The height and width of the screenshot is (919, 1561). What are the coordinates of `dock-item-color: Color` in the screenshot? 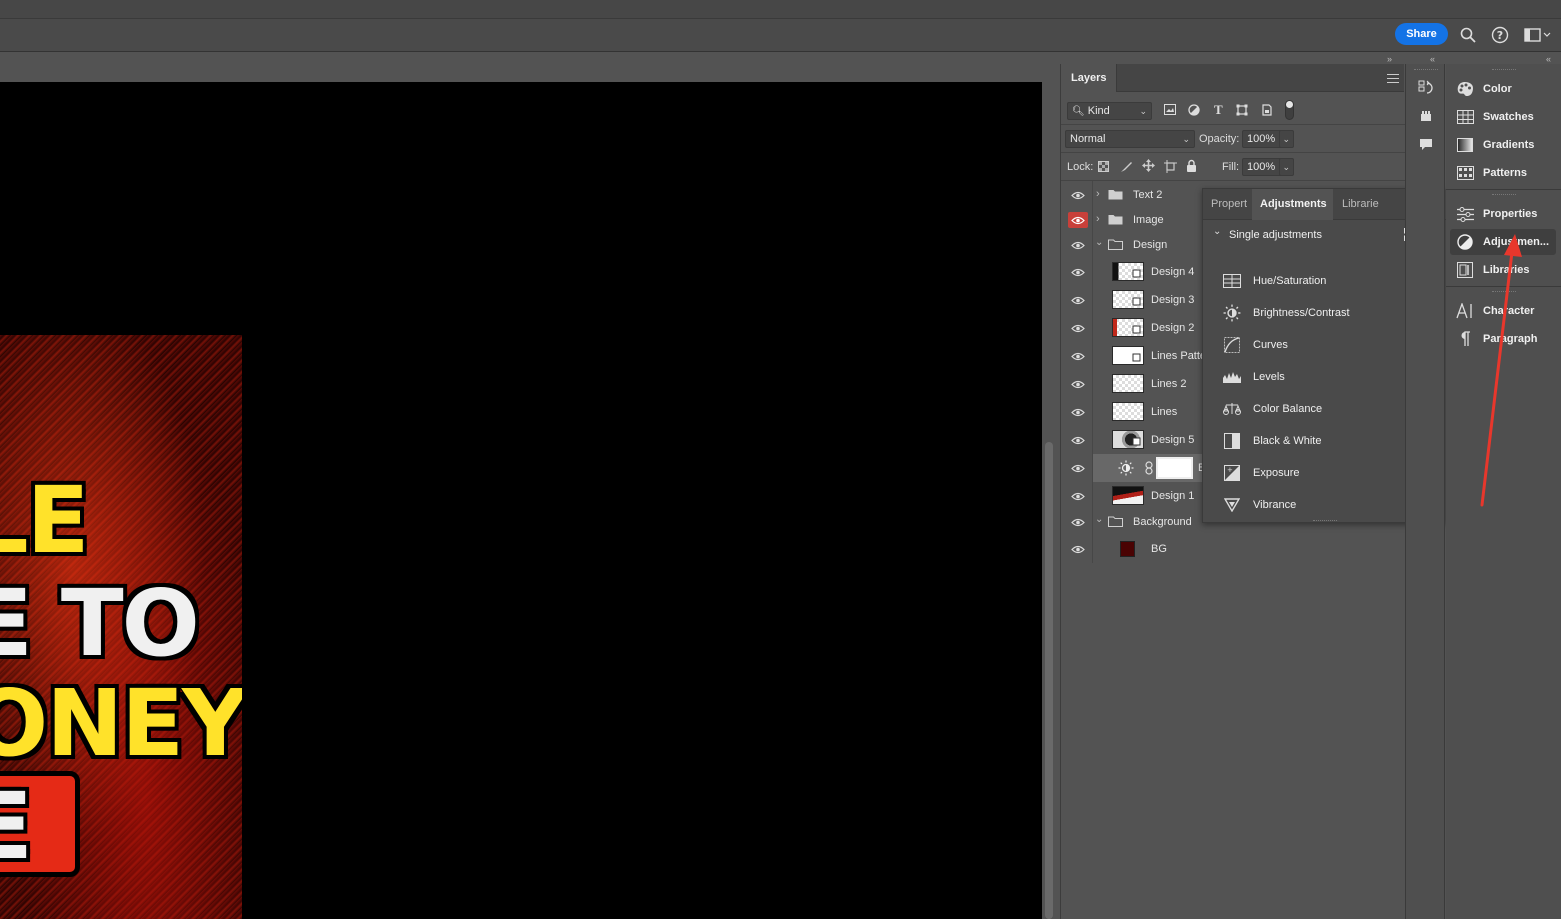 It's located at (1503, 89).